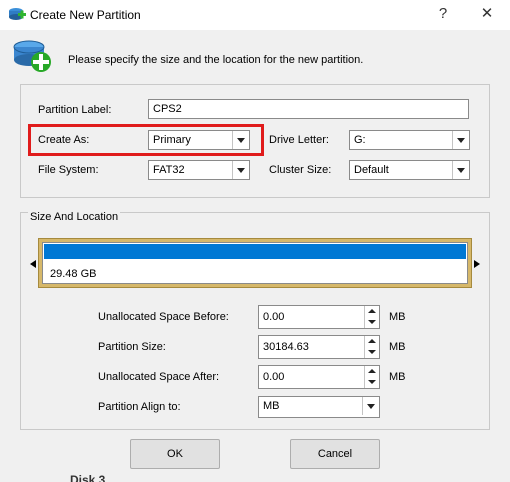 The width and height of the screenshot is (510, 482). Describe the element at coordinates (199, 170) in the screenshot. I see `file-system-select: FAT32` at that location.